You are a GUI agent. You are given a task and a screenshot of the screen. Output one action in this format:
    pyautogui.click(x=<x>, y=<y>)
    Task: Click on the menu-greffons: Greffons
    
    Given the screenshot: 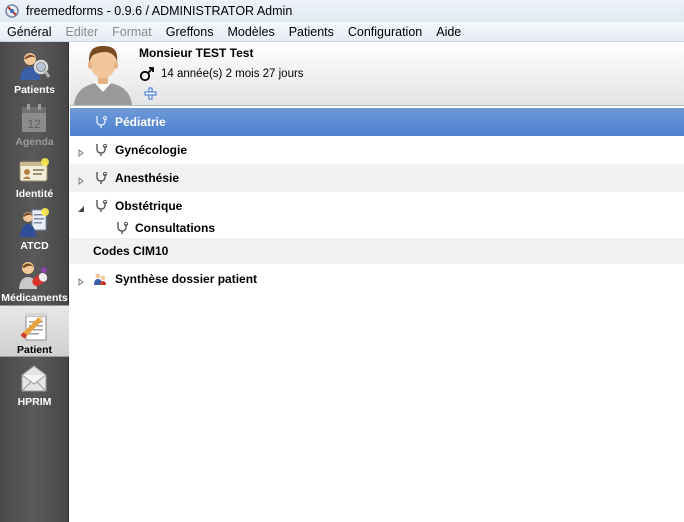 What is the action you would take?
    pyautogui.click(x=190, y=32)
    